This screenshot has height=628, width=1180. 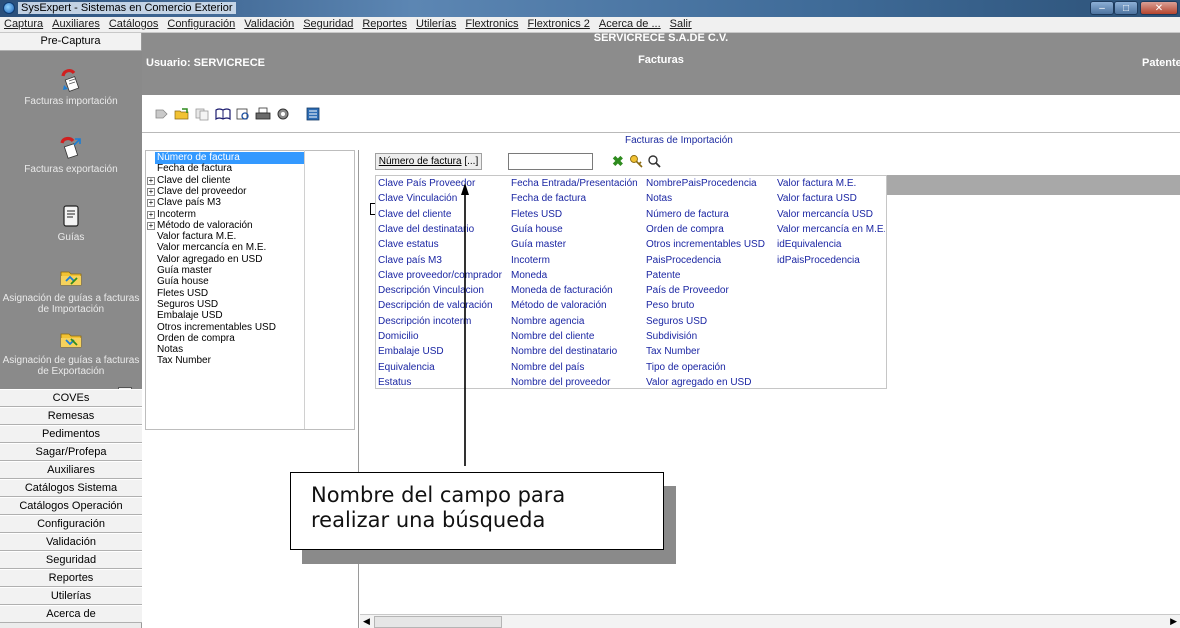 What do you see at coordinates (134, 24) in the screenshot?
I see `menu-catálogos: Catálogos` at bounding box center [134, 24].